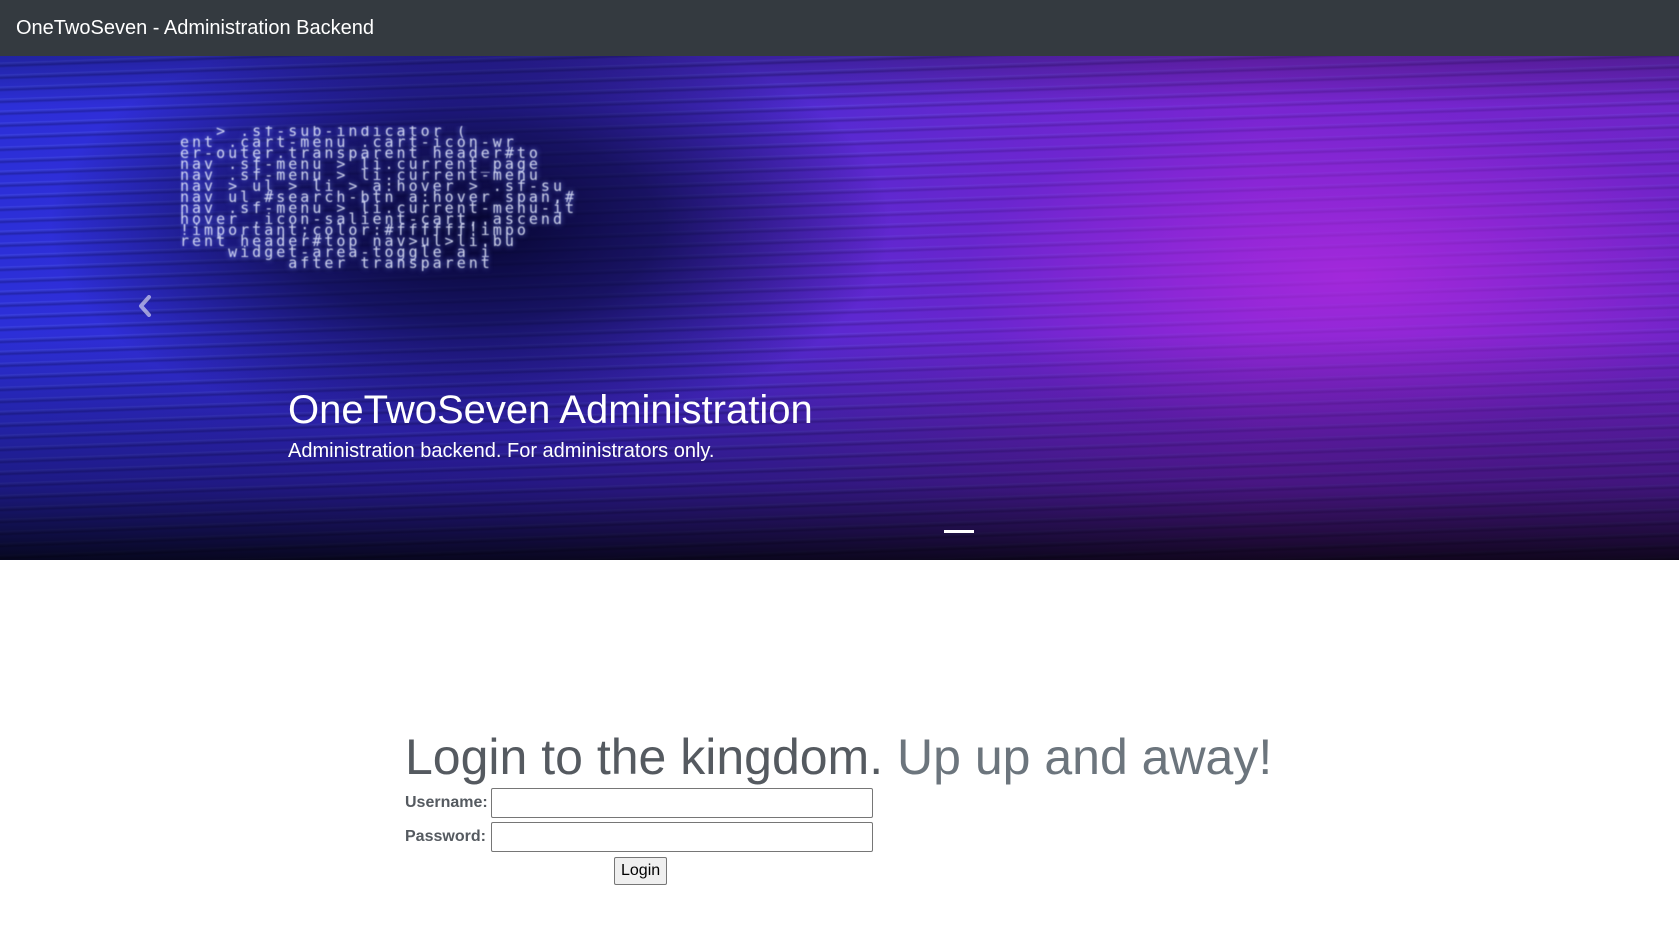  Describe the element at coordinates (682, 803) in the screenshot. I see `username-input` at that location.